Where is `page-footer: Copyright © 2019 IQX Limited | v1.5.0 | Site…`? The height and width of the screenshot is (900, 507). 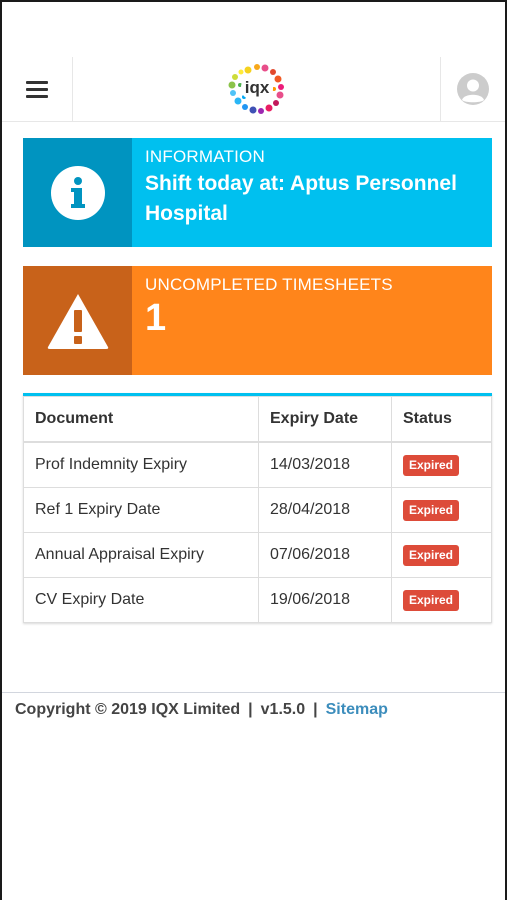 page-footer: Copyright © 2019 IQX Limited | v1.5.0 | Site… is located at coordinates (253, 705).